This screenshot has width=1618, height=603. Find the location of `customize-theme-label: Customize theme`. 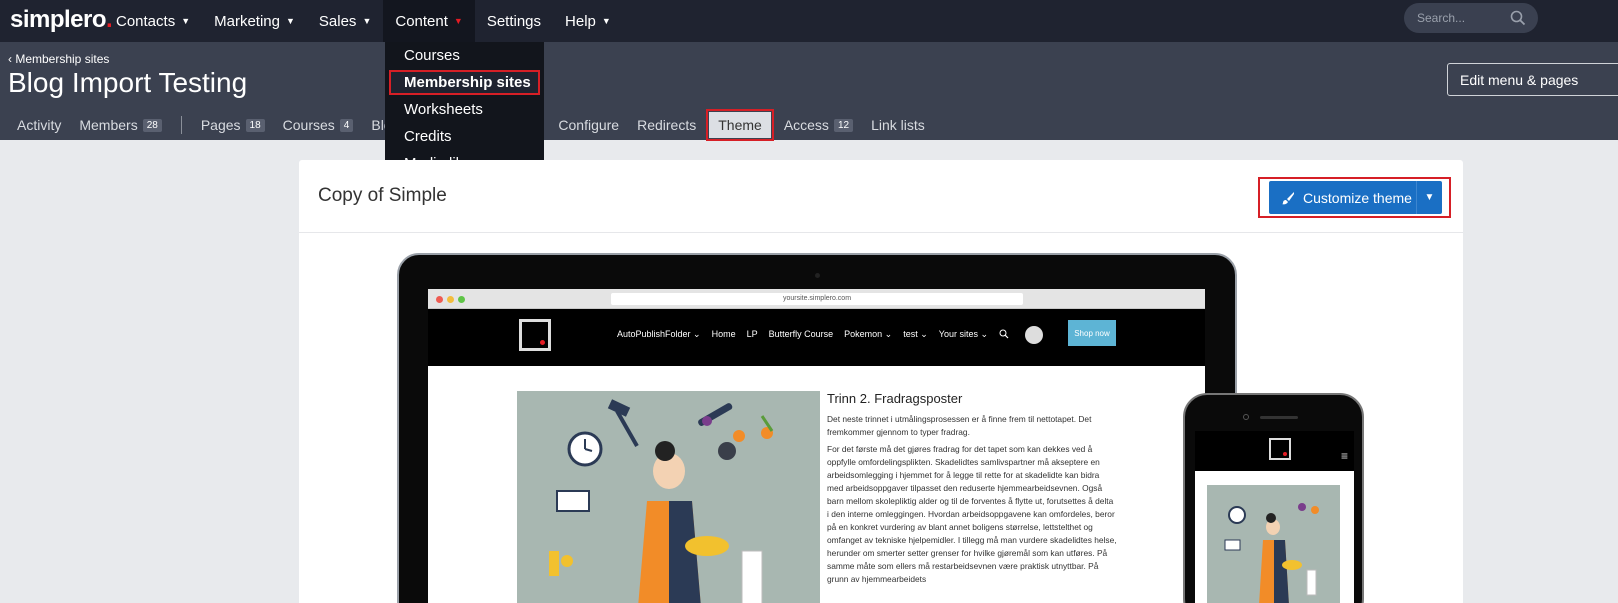

customize-theme-label: Customize theme is located at coordinates (1357, 197).